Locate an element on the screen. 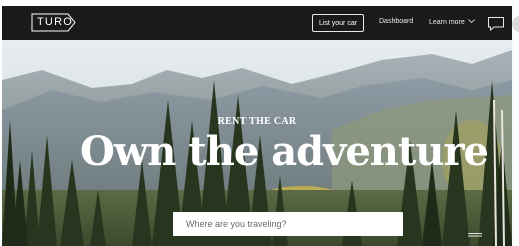 The width and height of the screenshot is (519, 246). scroll-indicator-icon is located at coordinates (475, 230).